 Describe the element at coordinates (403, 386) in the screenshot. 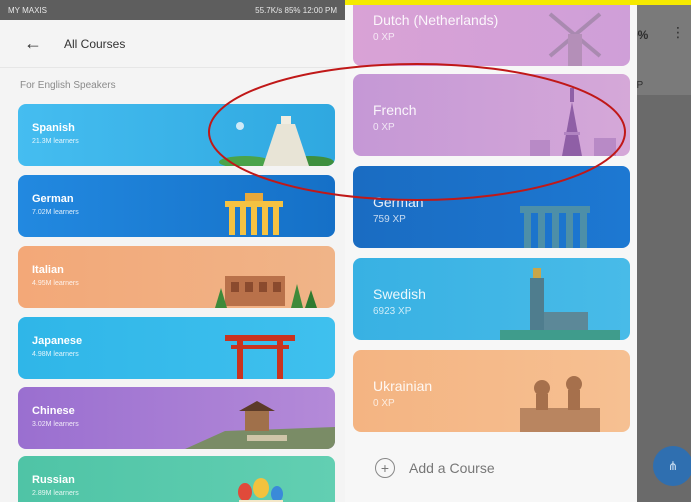

I see `course-name: Ukrainian` at that location.